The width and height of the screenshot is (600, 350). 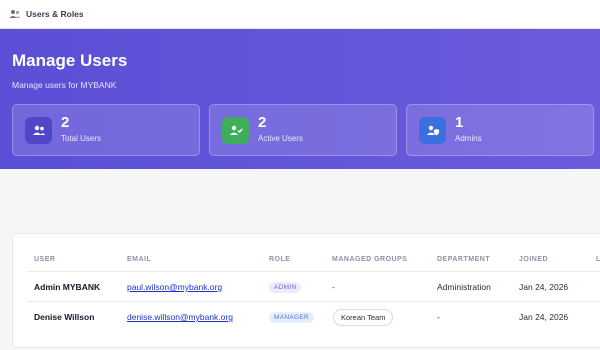 What do you see at coordinates (64, 317) in the screenshot?
I see `user-name: Denise Willson` at bounding box center [64, 317].